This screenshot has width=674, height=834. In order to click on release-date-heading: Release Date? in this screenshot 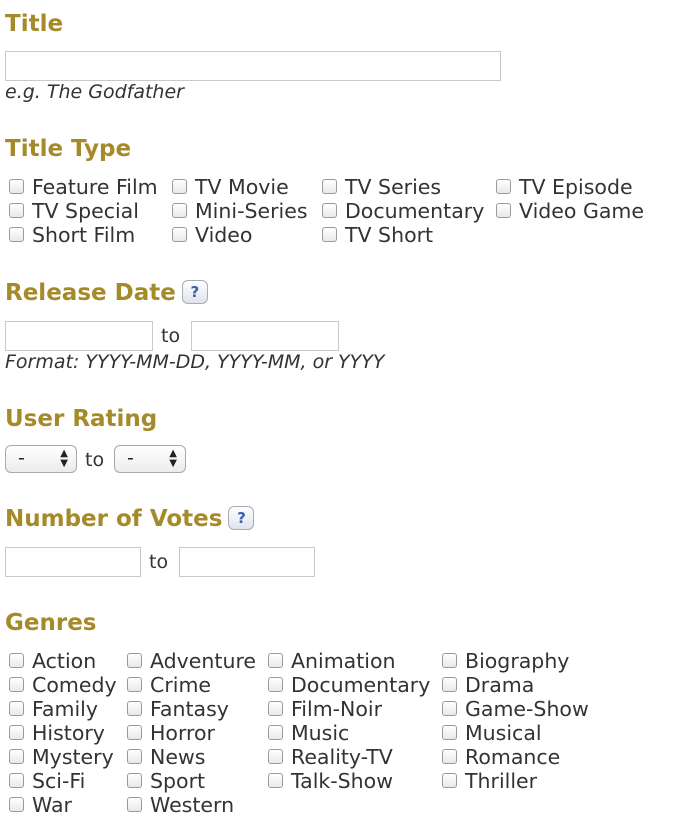, I will do `click(106, 292)`.